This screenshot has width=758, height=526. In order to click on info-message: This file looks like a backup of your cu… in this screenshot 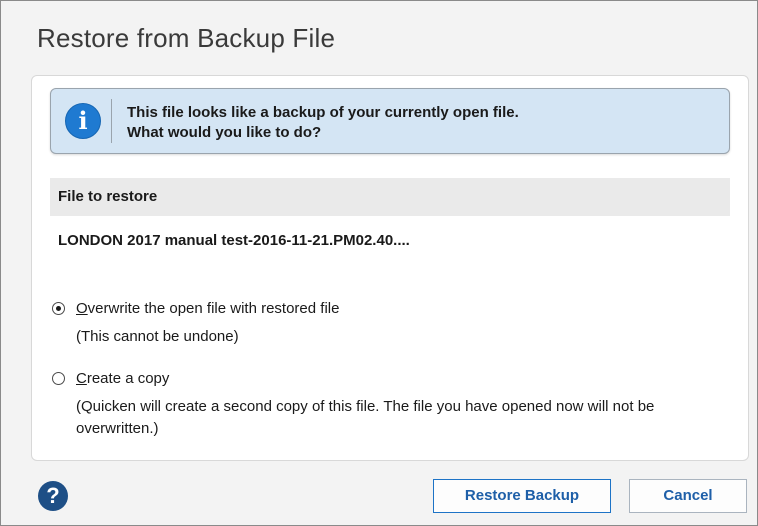, I will do `click(323, 123)`.